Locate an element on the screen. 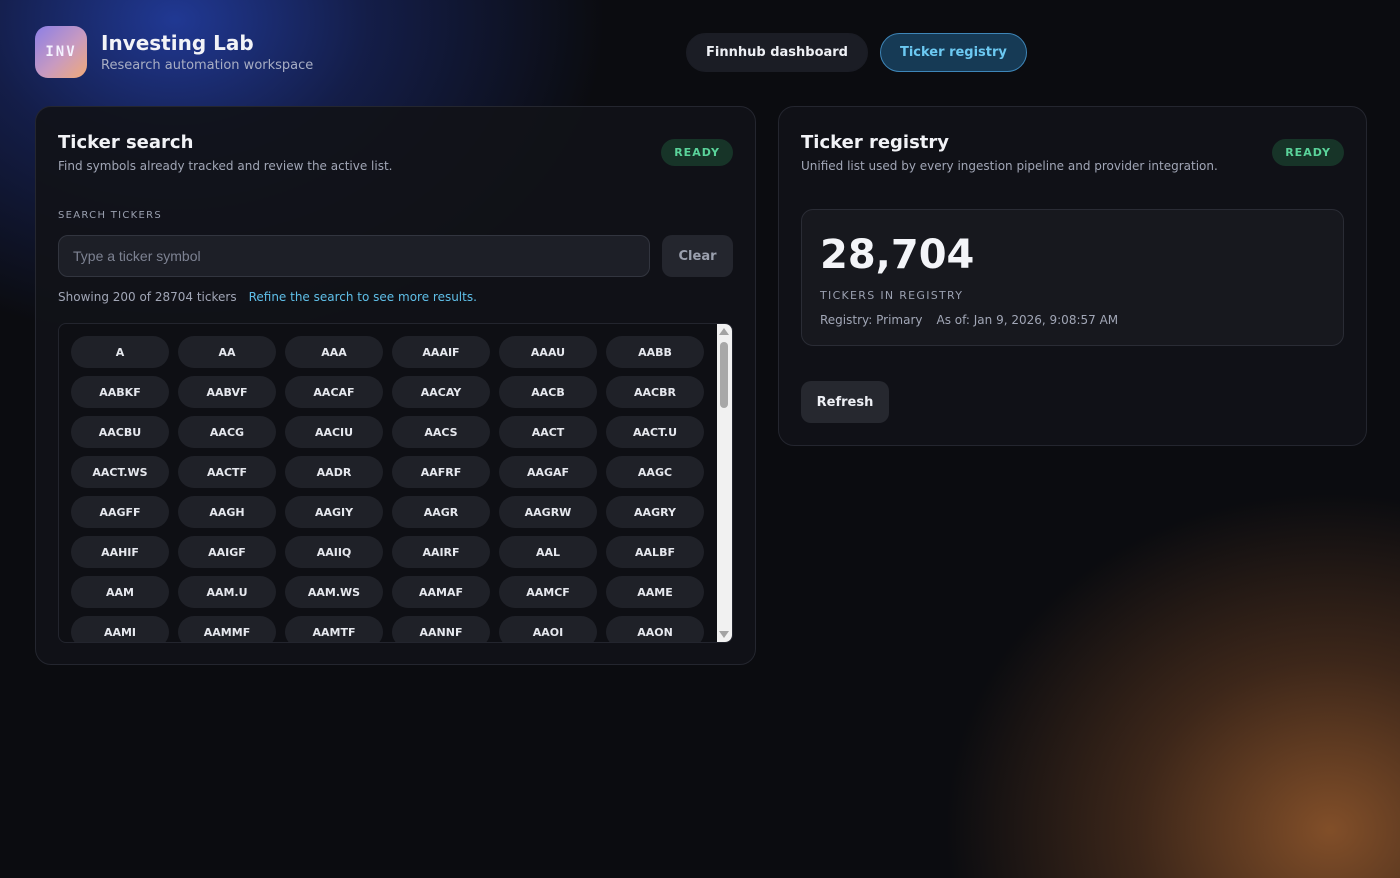 This screenshot has height=878, width=1400. ticker-chip: AAAIF is located at coordinates (441, 352).